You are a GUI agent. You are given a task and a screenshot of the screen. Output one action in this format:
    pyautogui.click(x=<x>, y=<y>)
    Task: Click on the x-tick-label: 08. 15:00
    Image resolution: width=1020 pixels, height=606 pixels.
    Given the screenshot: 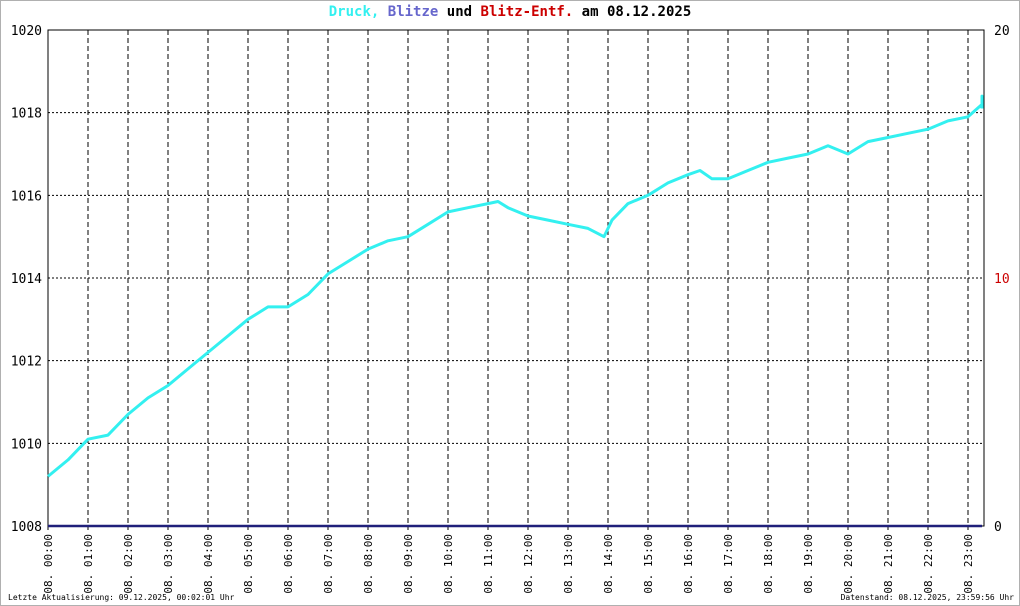 What is the action you would take?
    pyautogui.click(x=648, y=564)
    